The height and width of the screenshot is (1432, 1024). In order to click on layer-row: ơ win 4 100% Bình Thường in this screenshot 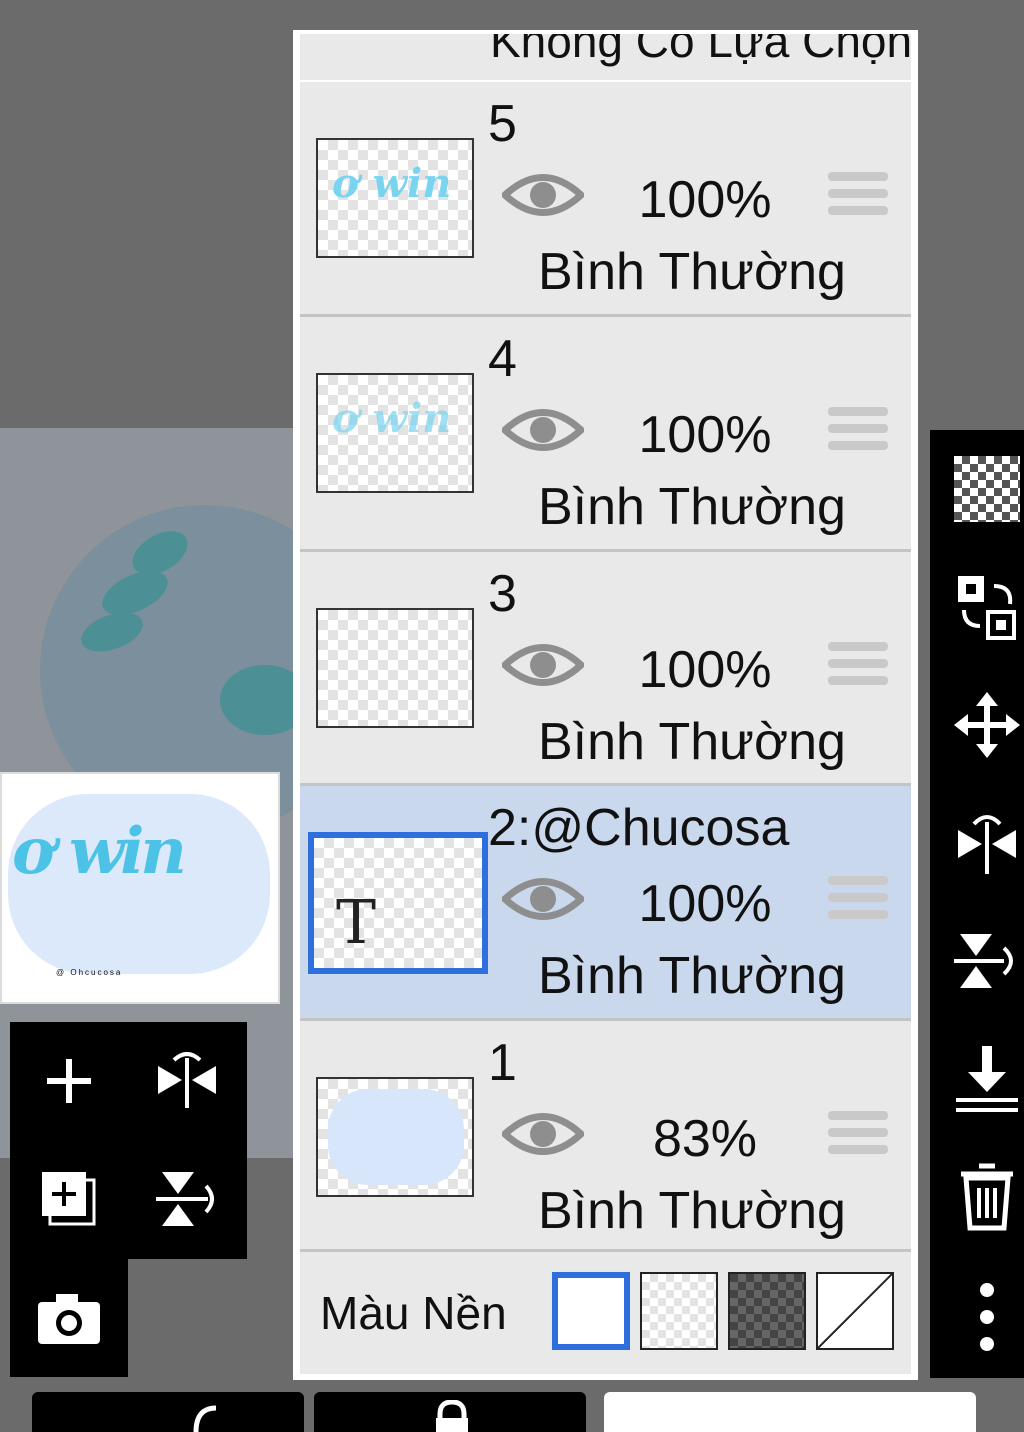, I will do `click(605, 433)`.